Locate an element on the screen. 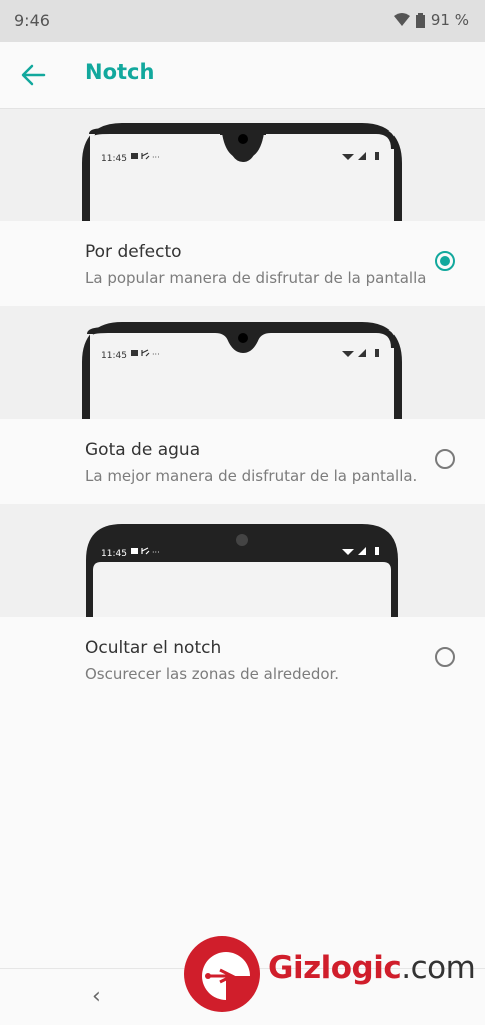  status-bar: 9:46 91 % is located at coordinates (242, 21).